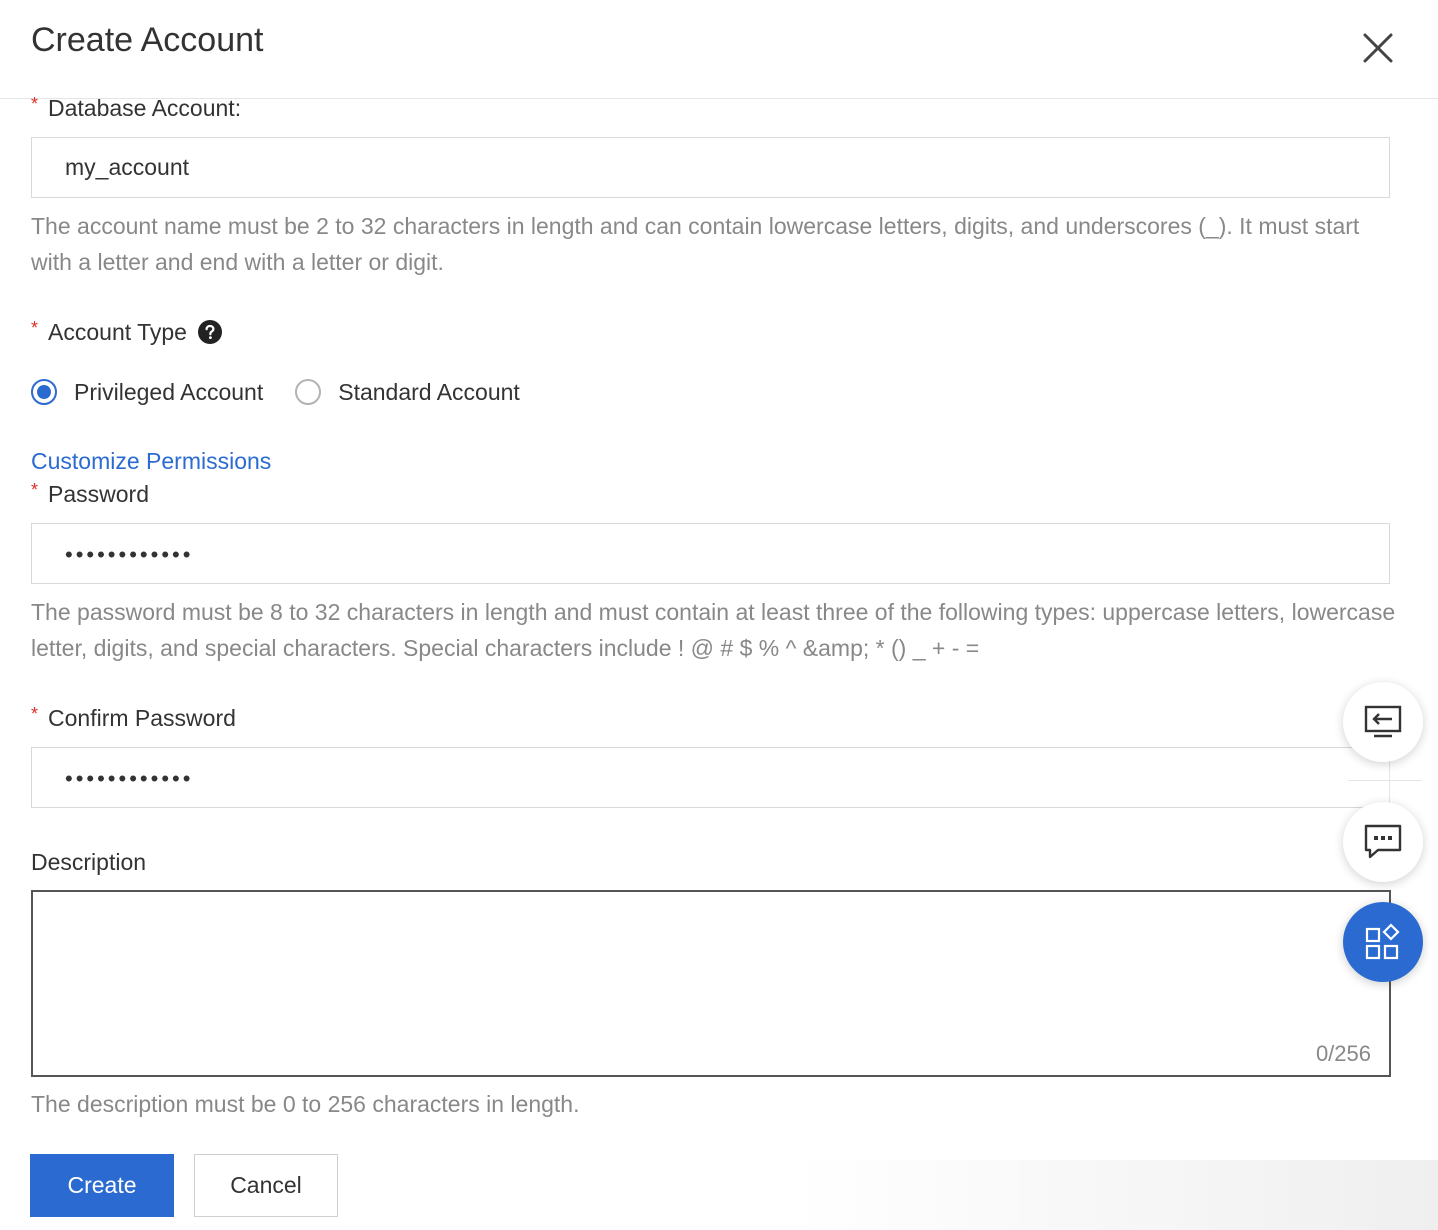  What do you see at coordinates (147, 40) in the screenshot?
I see `dialog-title: Create Account` at bounding box center [147, 40].